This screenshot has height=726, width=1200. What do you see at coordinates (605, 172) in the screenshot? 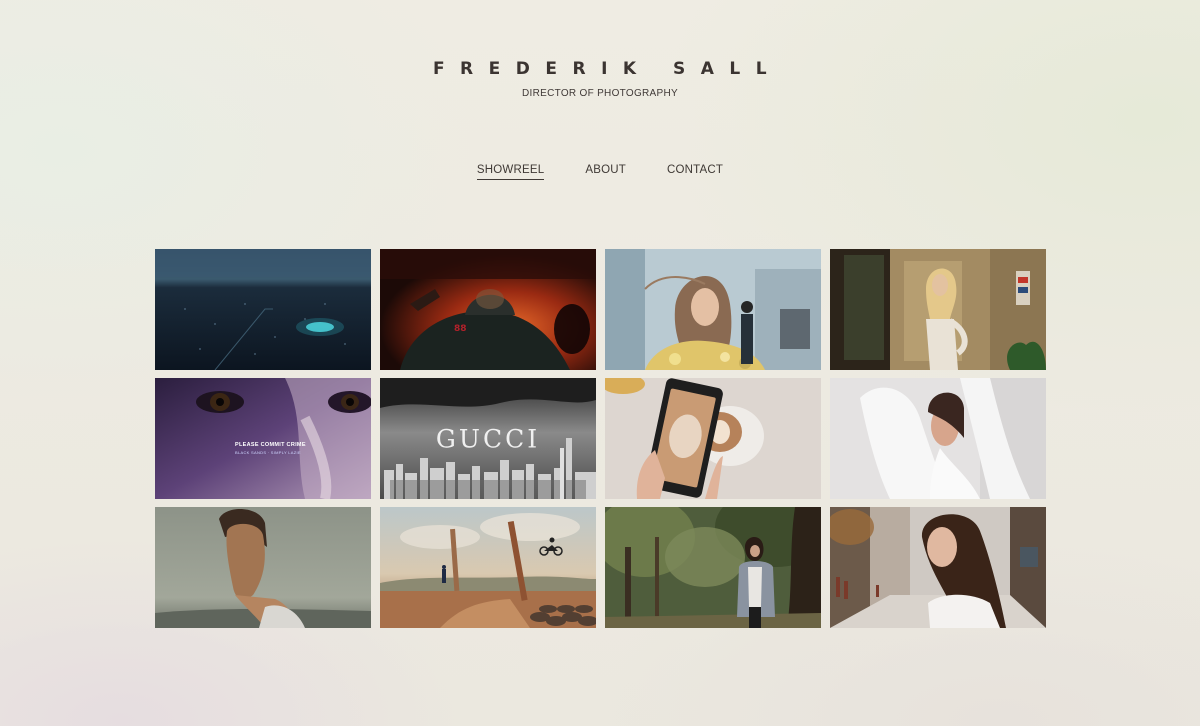
I see `nav-about: ABOUT` at bounding box center [605, 172].